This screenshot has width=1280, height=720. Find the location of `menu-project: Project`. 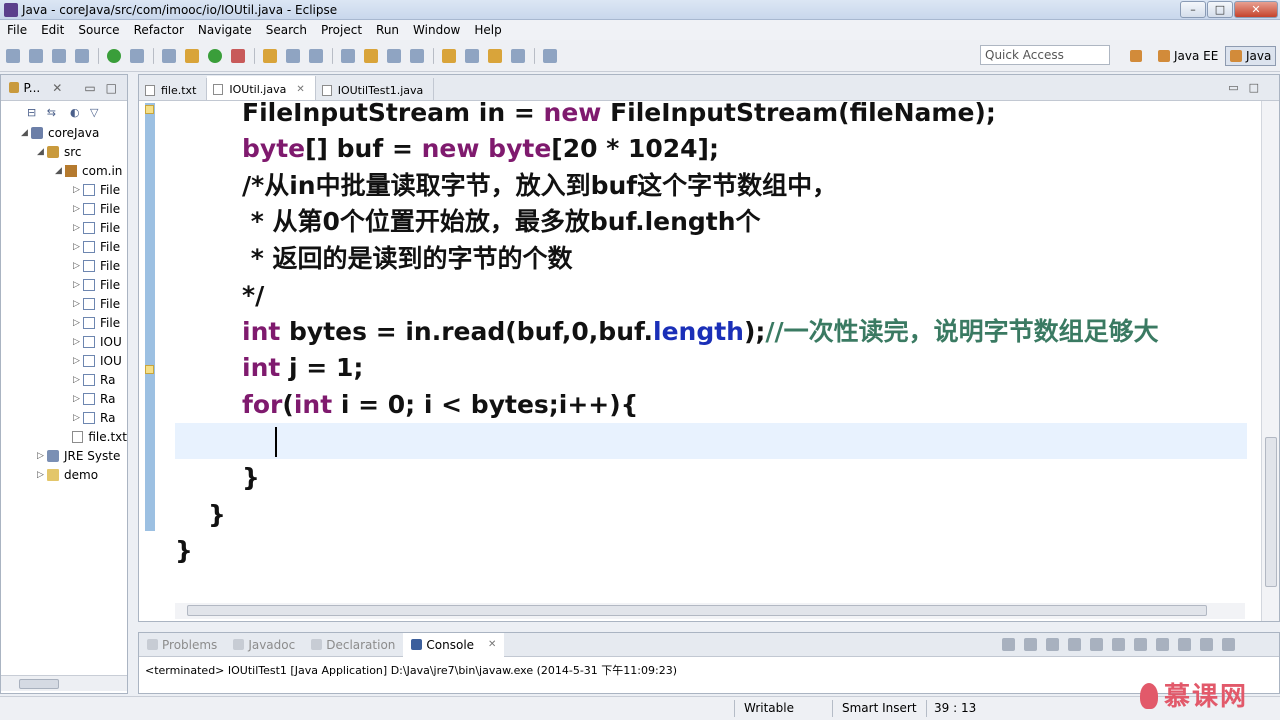

menu-project: Project is located at coordinates (341, 30).